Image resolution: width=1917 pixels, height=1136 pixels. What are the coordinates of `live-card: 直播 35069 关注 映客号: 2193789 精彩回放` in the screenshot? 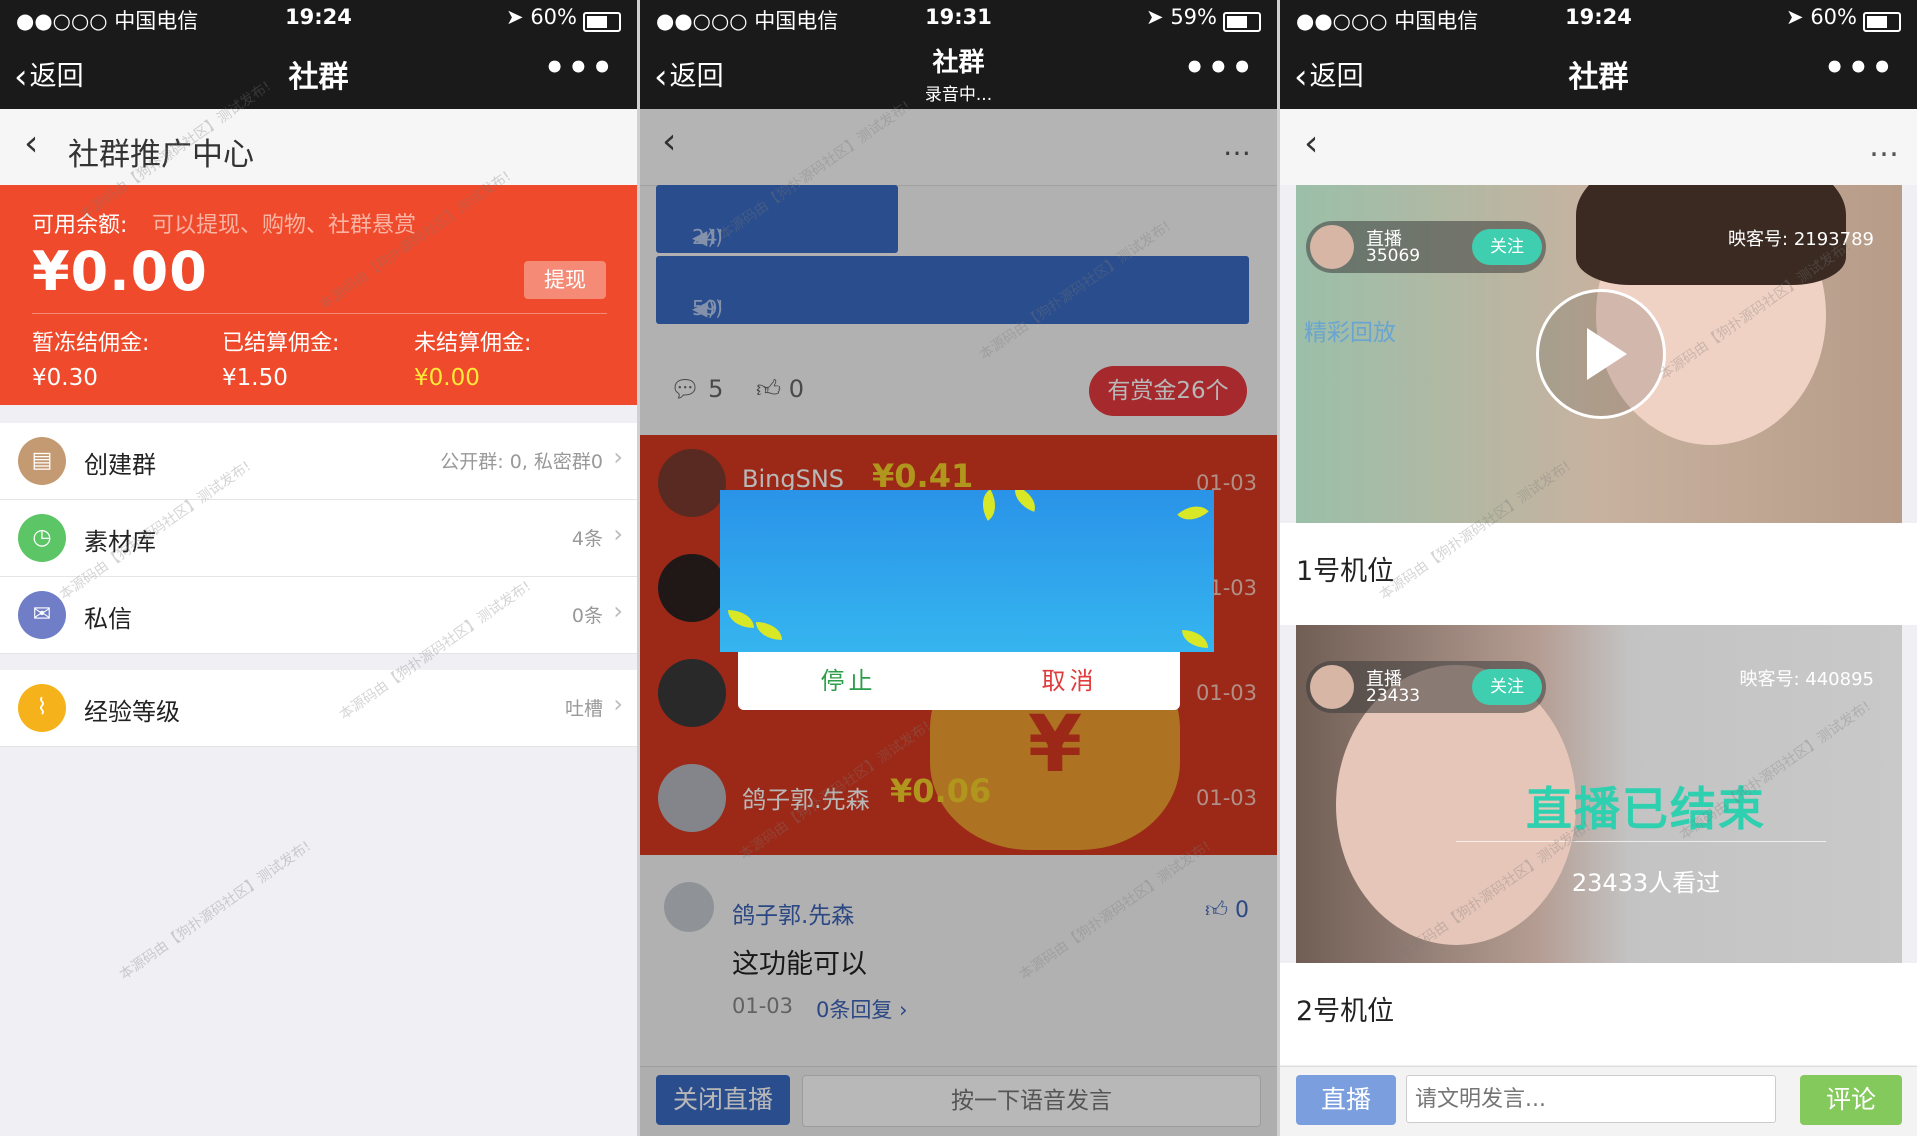 It's located at (1599, 354).